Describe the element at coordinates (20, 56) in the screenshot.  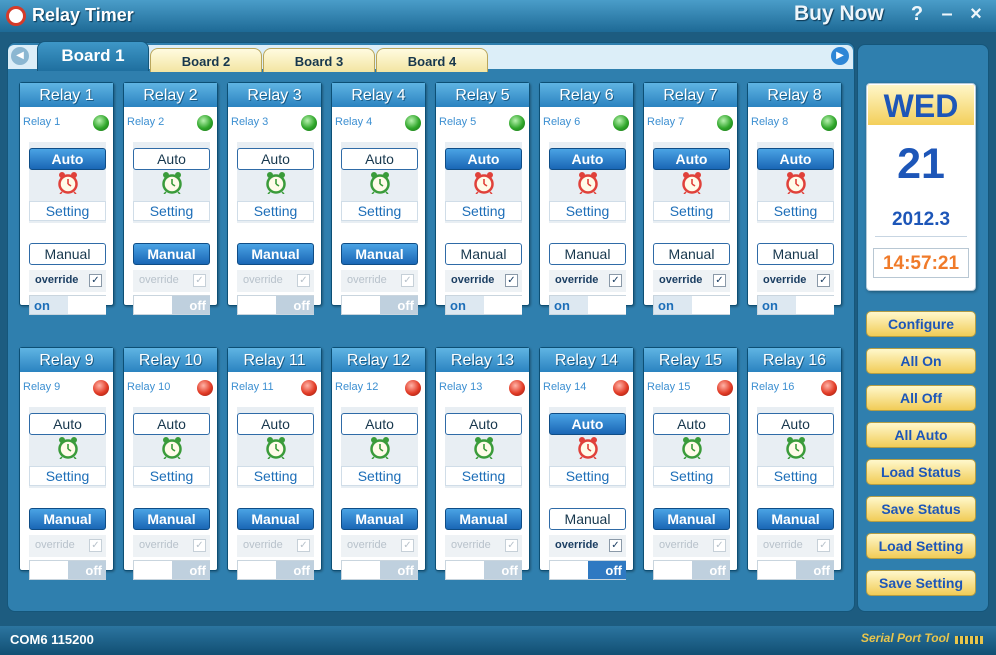
I see `left-arrow-icon: ◀` at that location.